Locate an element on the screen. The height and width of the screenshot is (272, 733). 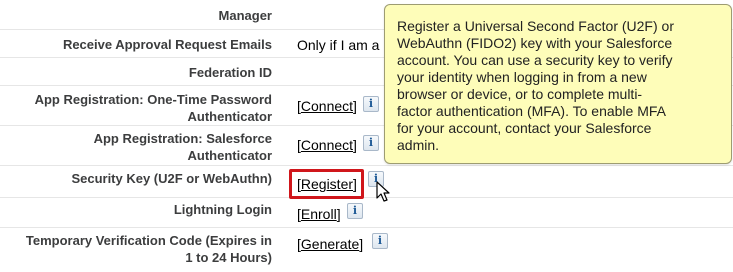
otp-authenticator-label-line2: Authenticator is located at coordinates (230, 116).